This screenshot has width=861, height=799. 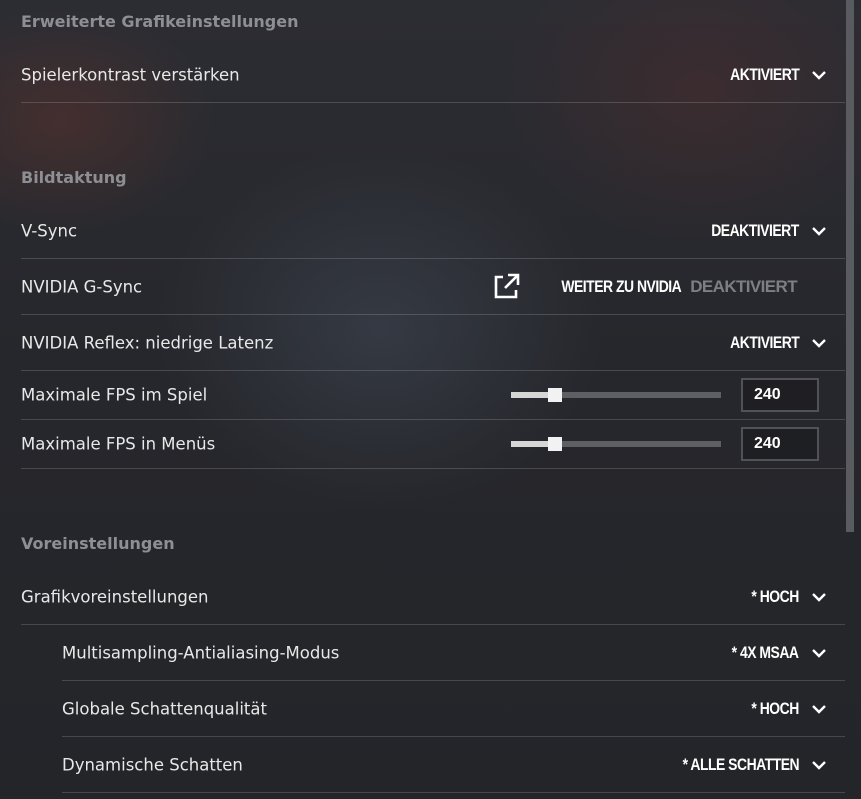 I want to click on row-label: Maximale FPS in Menüs, so click(x=118, y=444).